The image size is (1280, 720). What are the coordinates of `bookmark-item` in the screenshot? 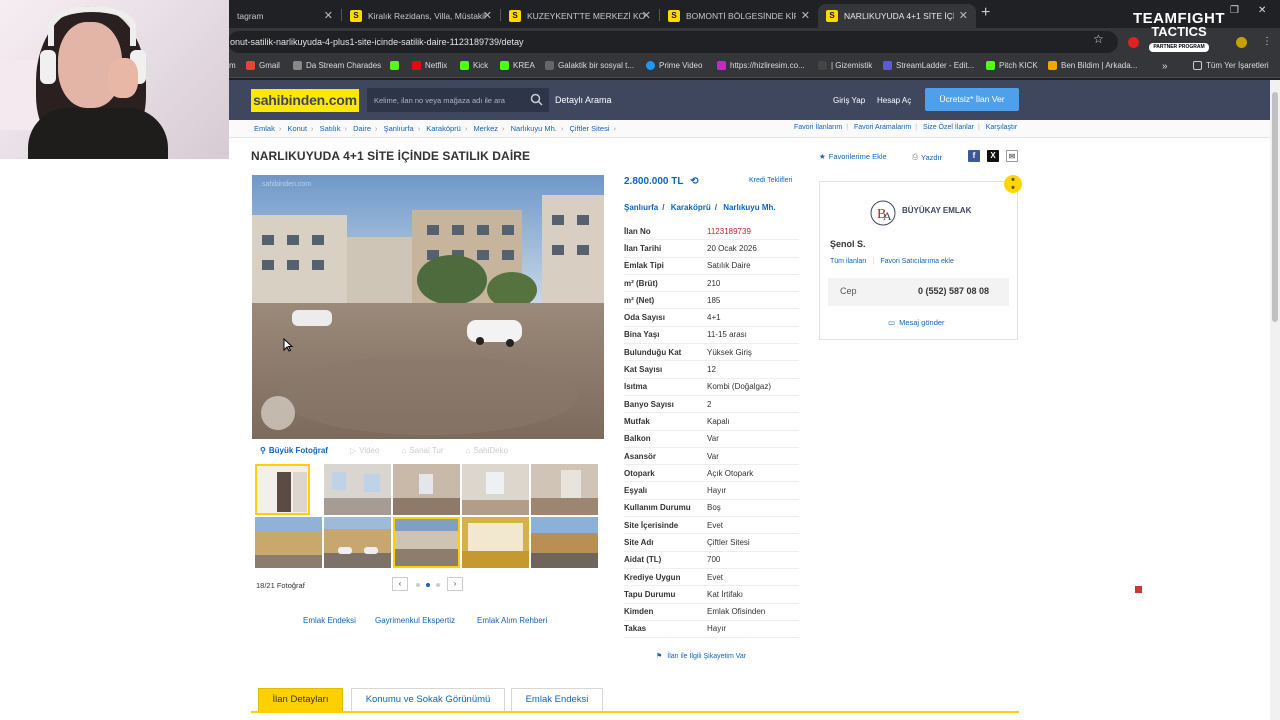 It's located at (396, 65).